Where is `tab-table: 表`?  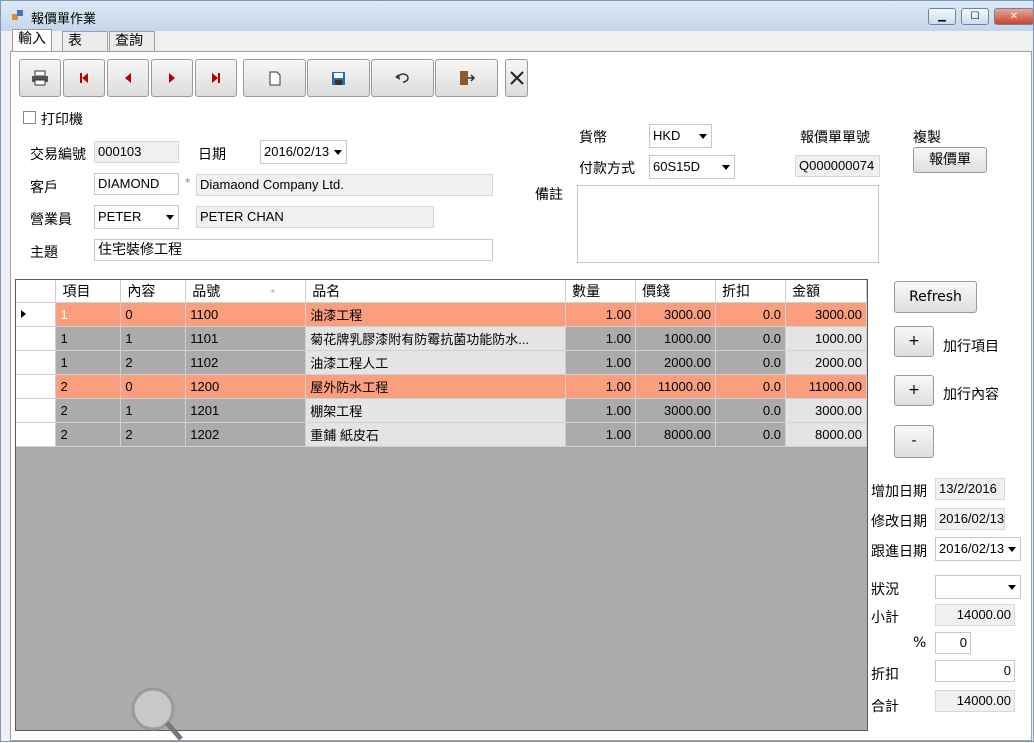 tab-table: 表 is located at coordinates (85, 41).